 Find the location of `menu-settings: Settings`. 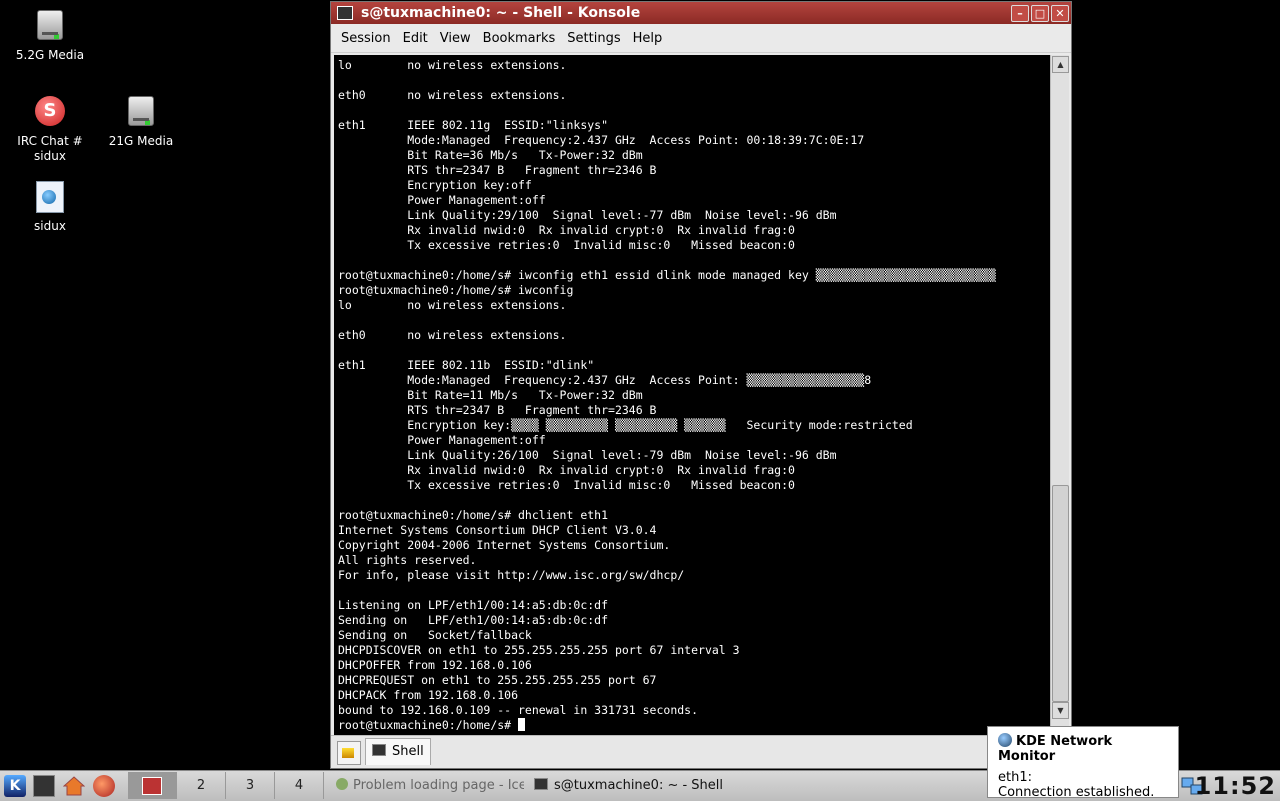

menu-settings: Settings is located at coordinates (593, 38).